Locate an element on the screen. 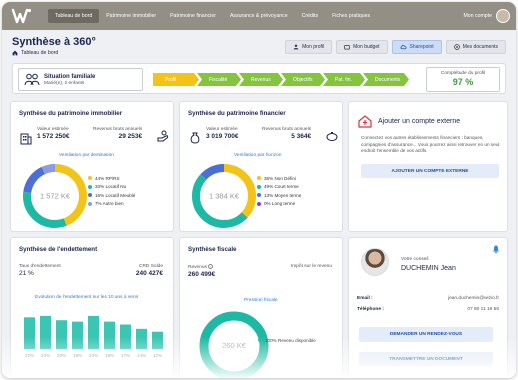 This screenshot has height=380, width=518. legend-label: 44% RP/RS is located at coordinates (107, 178).